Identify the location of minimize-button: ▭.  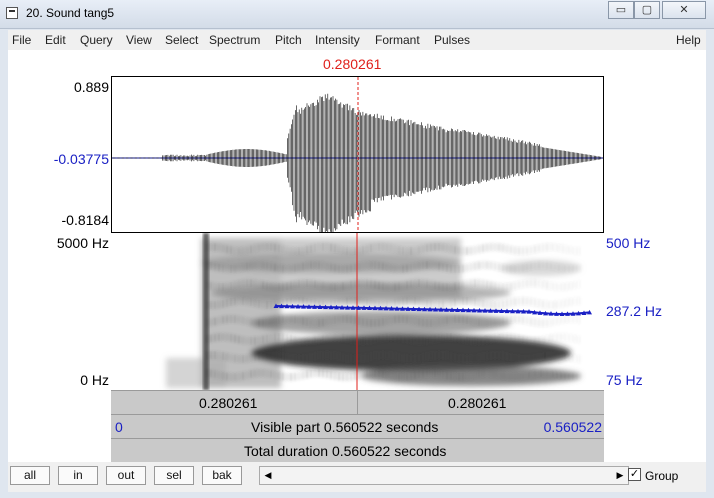
(621, 10).